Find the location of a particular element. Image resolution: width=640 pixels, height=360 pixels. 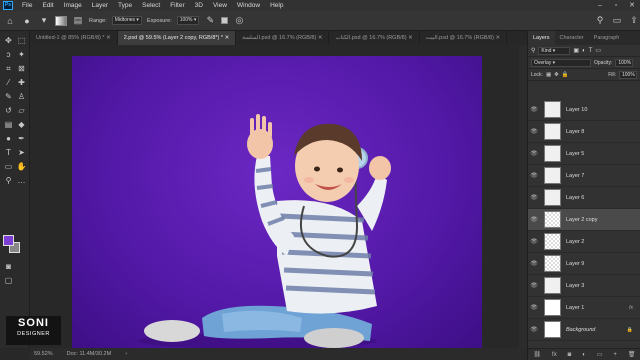

search-icon: ⚲ is located at coordinates (600, 21).